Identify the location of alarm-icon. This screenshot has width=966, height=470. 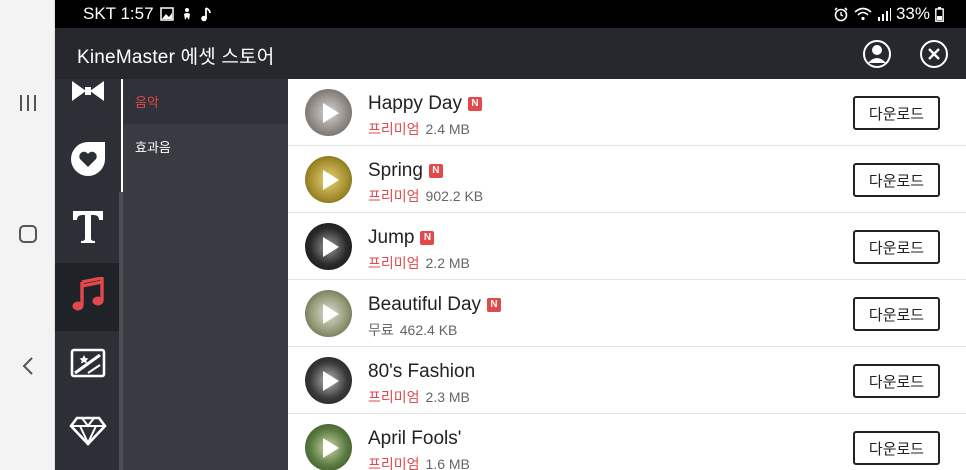
(841, 14).